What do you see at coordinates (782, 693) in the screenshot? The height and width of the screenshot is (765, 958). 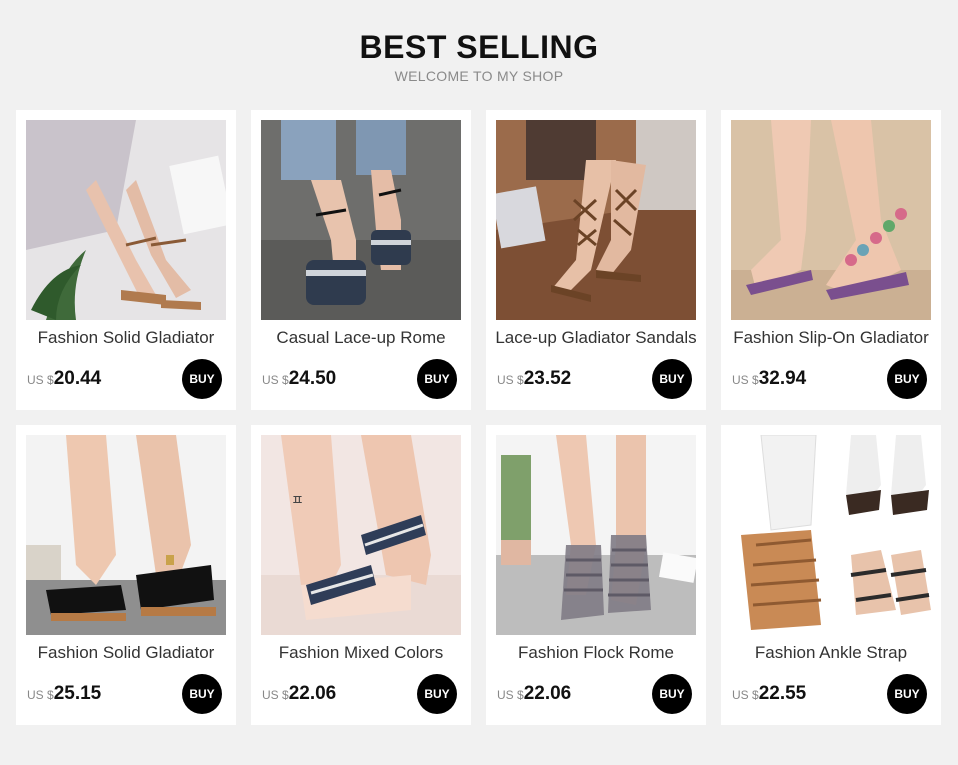 I see `price-amount: 22.55` at bounding box center [782, 693].